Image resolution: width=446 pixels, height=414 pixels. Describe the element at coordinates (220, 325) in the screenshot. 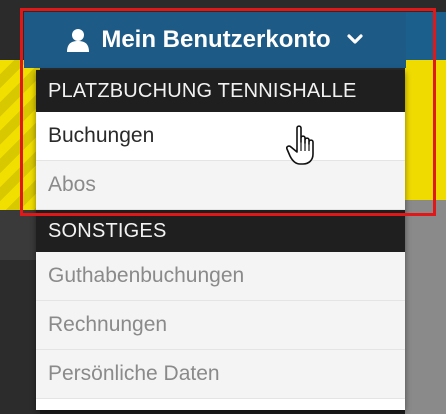

I see `menu-item-rechnungen: Rechnungen` at that location.